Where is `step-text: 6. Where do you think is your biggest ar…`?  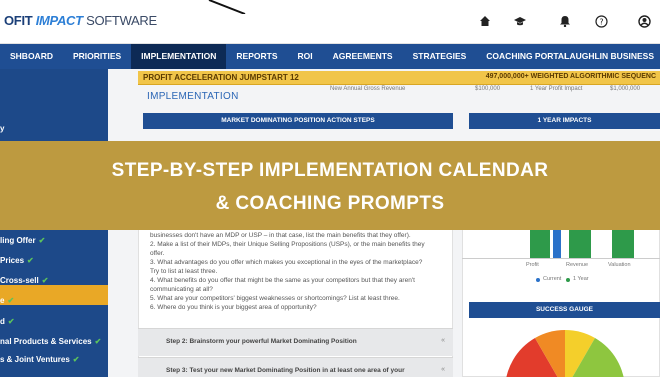 step-text: 6. Where do you think is your biggest ar… is located at coordinates (233, 307).